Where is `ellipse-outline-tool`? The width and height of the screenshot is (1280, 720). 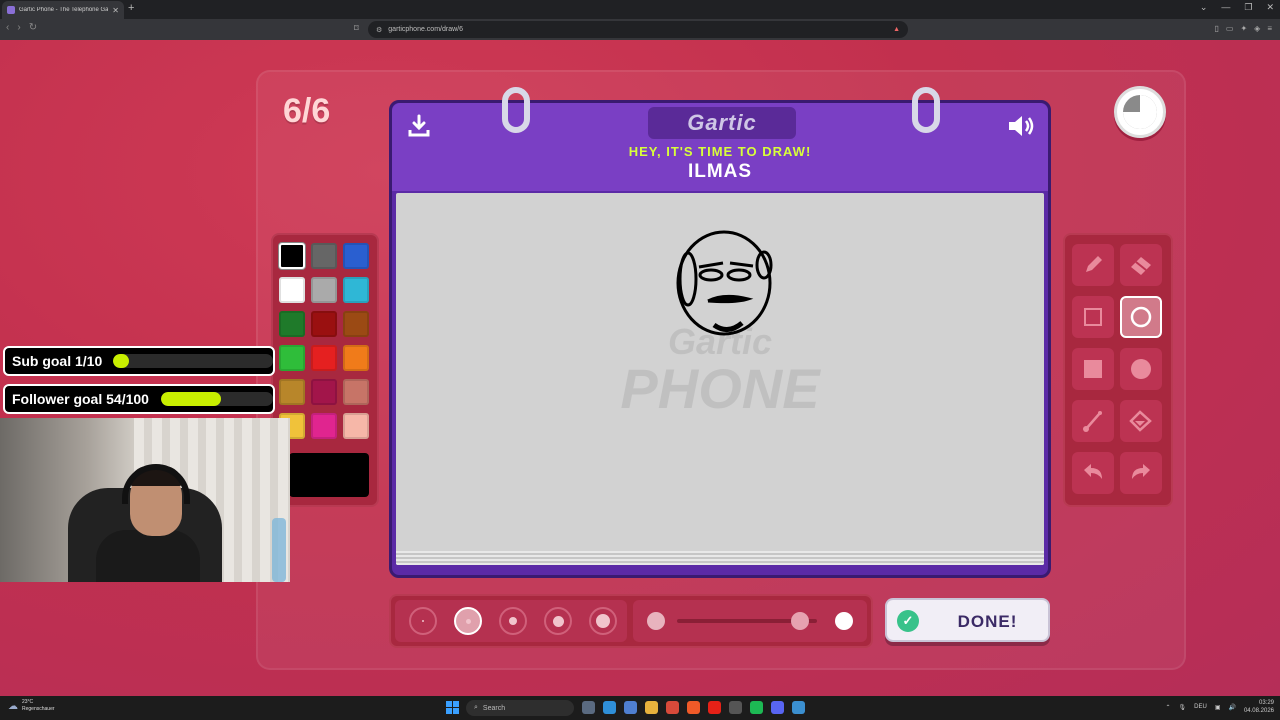
ellipse-outline-tool is located at coordinates (1141, 317).